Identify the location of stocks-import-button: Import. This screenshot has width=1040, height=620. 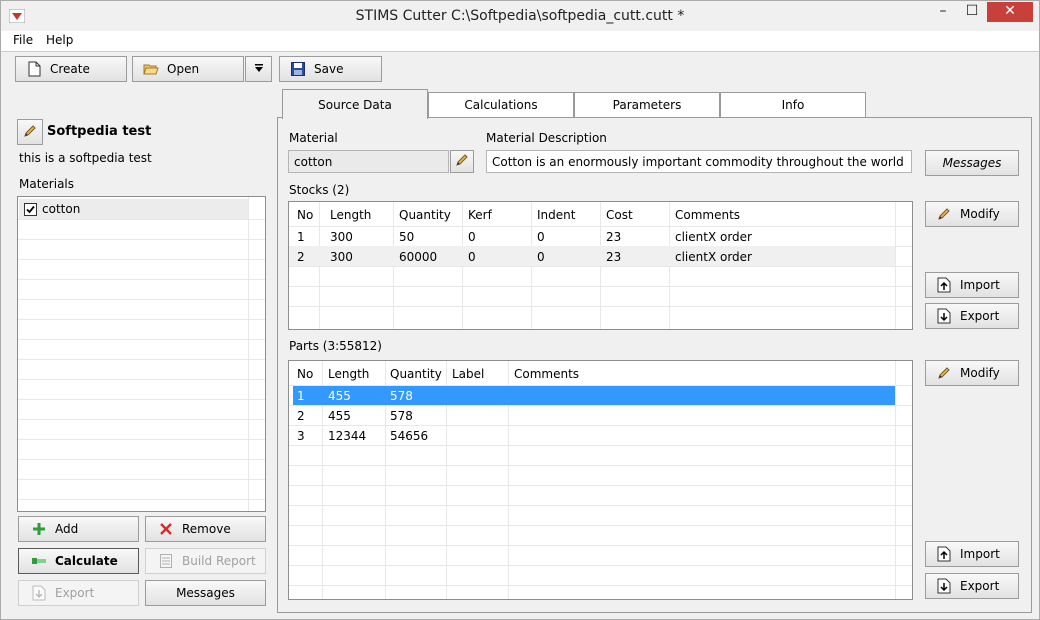
(972, 285).